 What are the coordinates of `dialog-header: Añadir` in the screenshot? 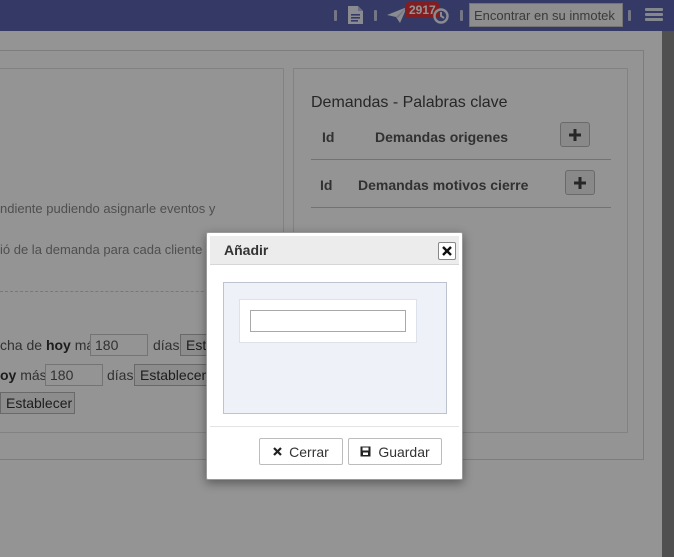 It's located at (334, 250).